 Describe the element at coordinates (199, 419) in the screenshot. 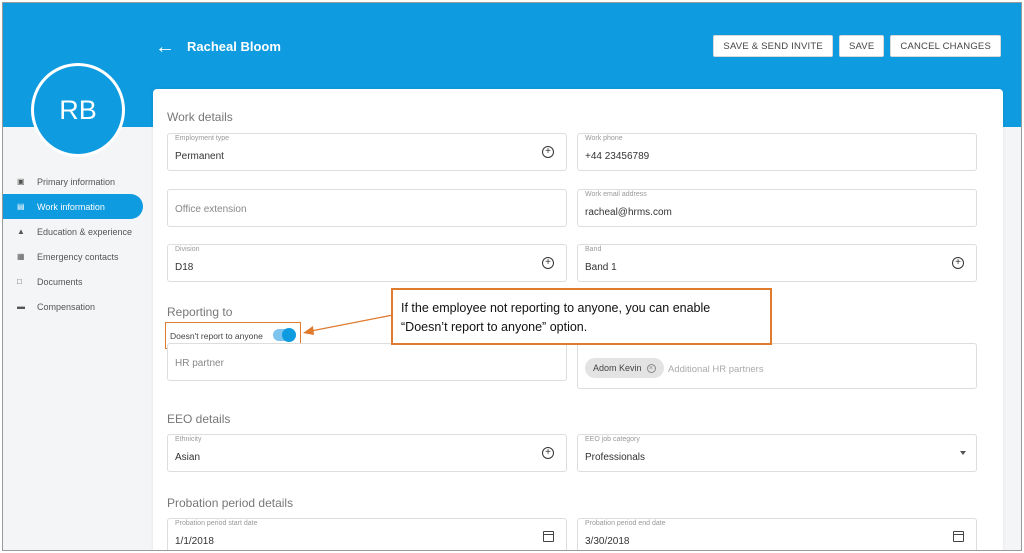

I see `section-title-eeo-details: EEO details` at that location.